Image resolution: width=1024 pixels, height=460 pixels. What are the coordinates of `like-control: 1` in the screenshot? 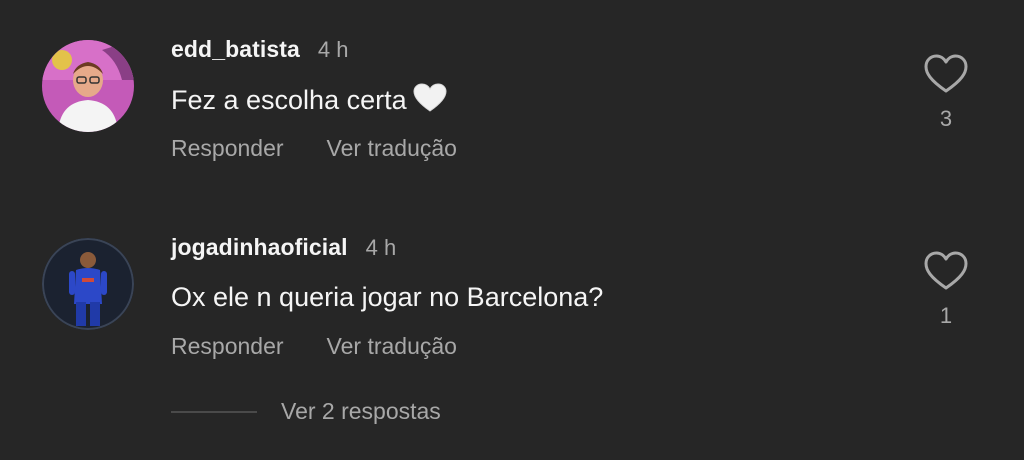 It's located at (946, 290).